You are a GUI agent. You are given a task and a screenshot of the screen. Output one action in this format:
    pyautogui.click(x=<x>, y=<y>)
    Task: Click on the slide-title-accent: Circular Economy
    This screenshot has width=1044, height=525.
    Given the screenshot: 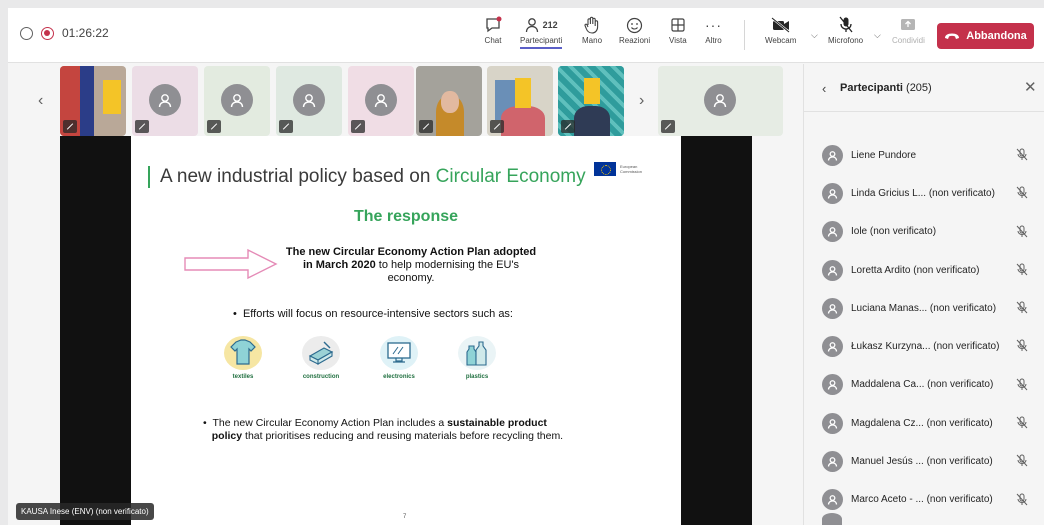 What is the action you would take?
    pyautogui.click(x=510, y=176)
    